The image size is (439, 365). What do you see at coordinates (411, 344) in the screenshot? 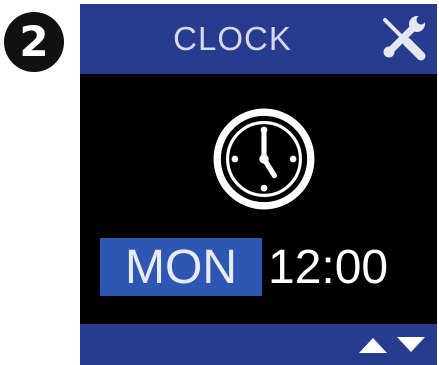
I see `arrow-down-icon` at bounding box center [411, 344].